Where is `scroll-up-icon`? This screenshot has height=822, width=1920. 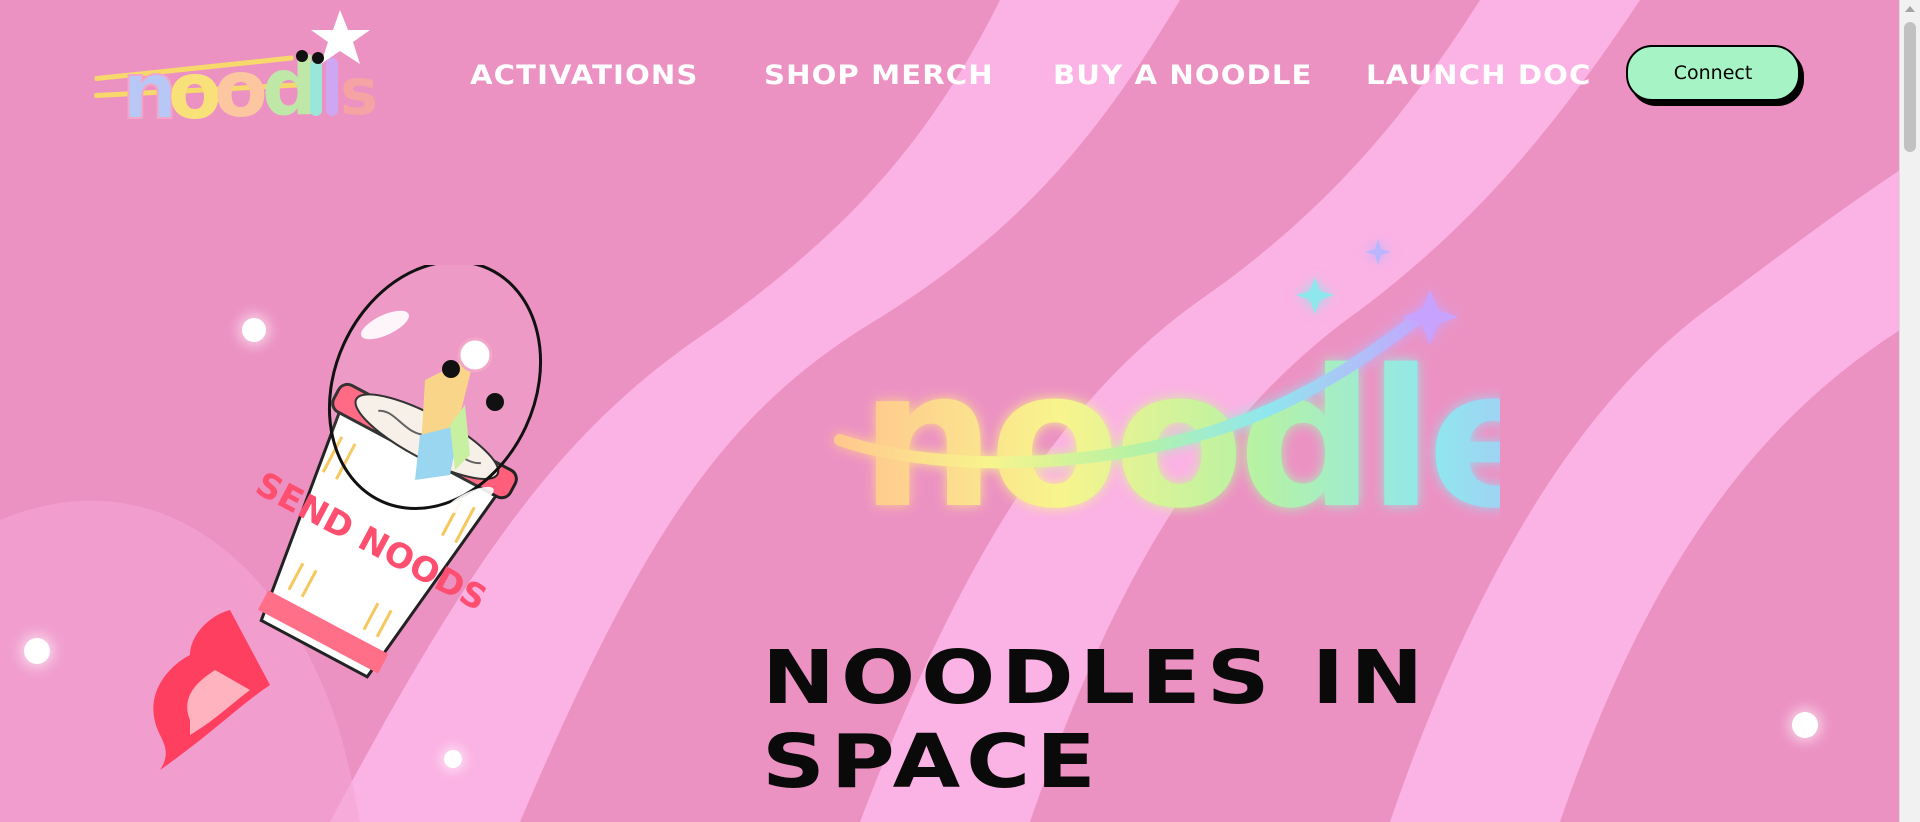 scroll-up-icon is located at coordinates (1910, 9).